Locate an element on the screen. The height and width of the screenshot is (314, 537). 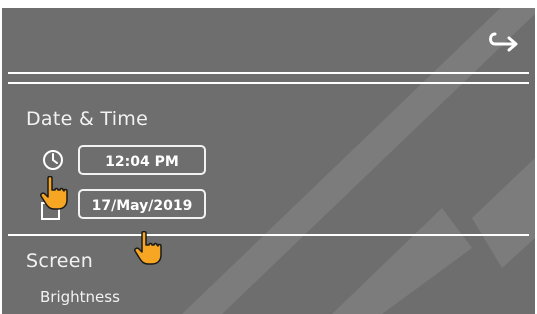
section-divider is located at coordinates (268, 235).